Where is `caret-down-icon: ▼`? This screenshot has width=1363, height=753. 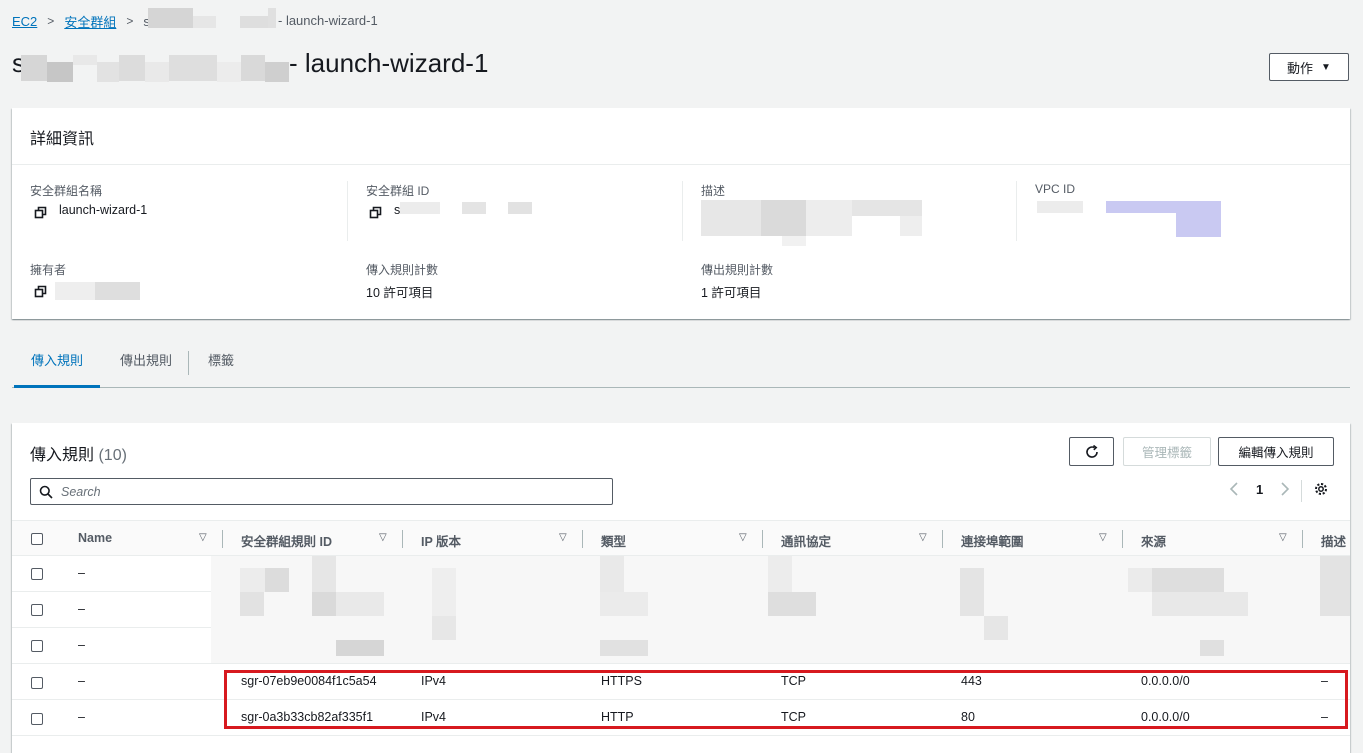
caret-down-icon: ▼ is located at coordinates (1326, 67).